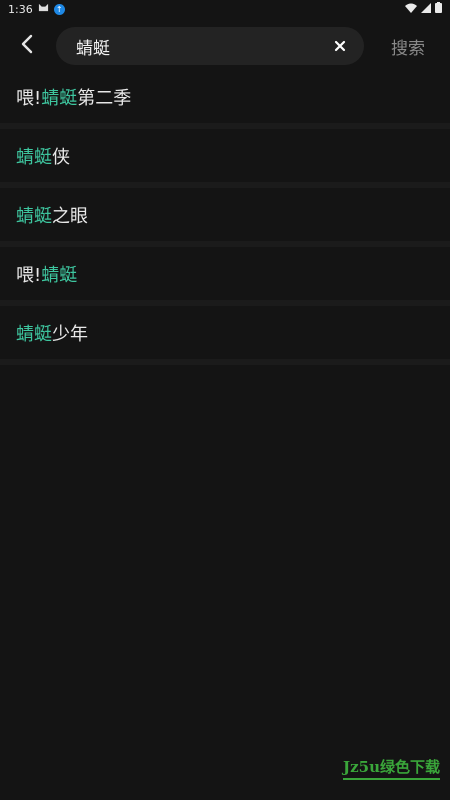  Describe the element at coordinates (104, 98) in the screenshot. I see `result-text-after: 第二季` at that location.